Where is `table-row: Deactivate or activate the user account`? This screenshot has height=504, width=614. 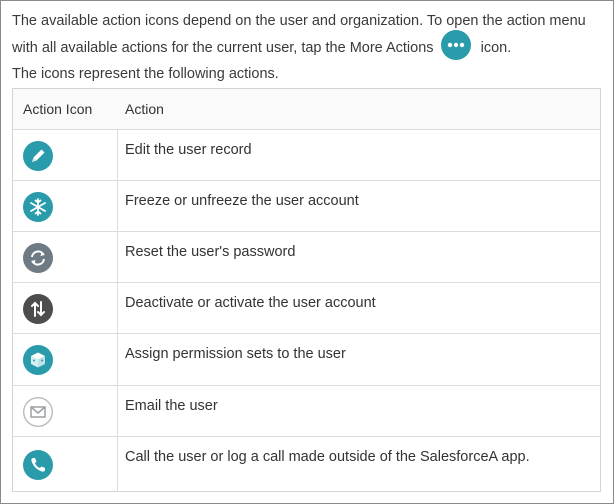 table-row: Deactivate or activate the user account is located at coordinates (306, 308).